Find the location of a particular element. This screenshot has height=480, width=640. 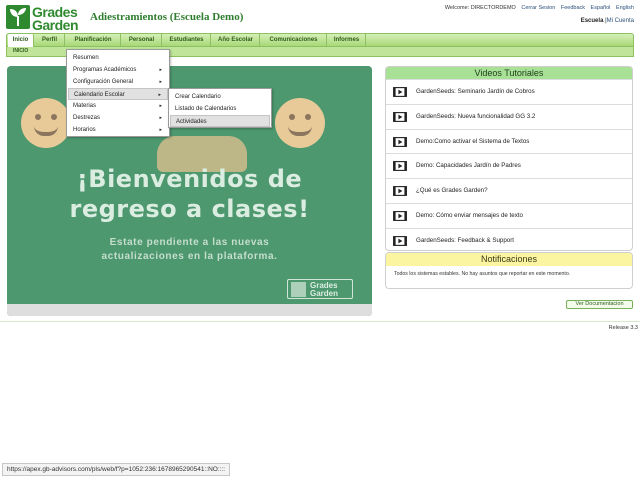

tab-ano-escolar: Año Escolar is located at coordinates (236, 40).